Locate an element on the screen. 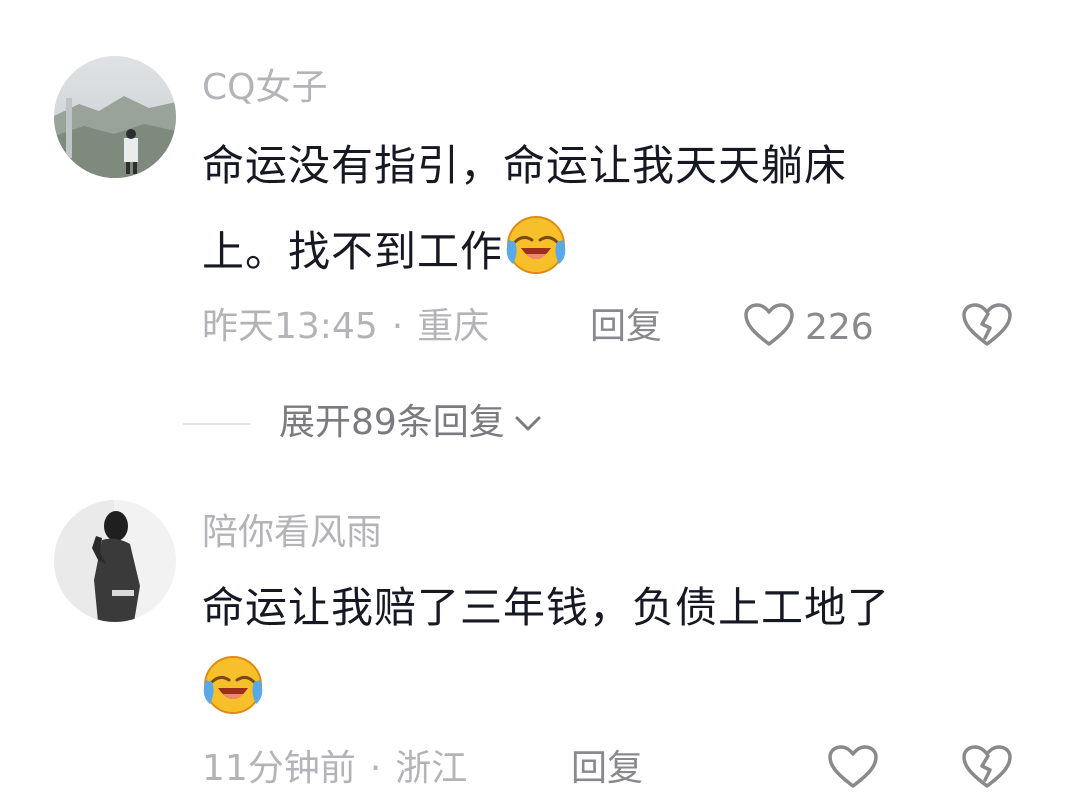  comment-text-line-2: 上。找不到工作 is located at coordinates (384, 247).